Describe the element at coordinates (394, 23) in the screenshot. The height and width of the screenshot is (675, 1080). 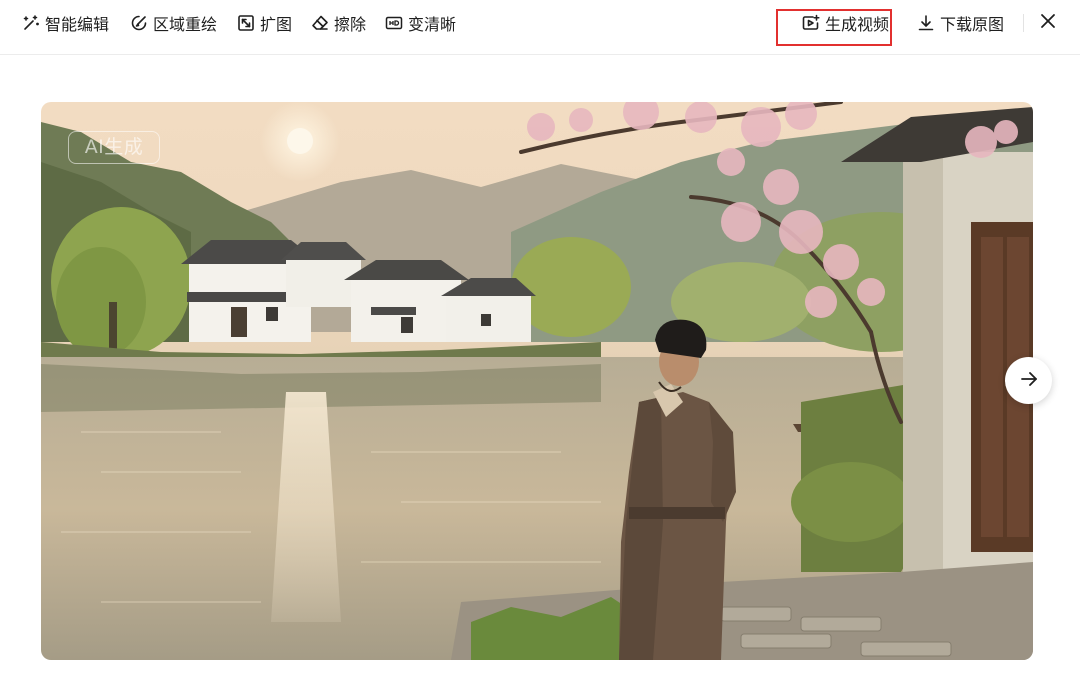
I see `hd-icon` at that location.